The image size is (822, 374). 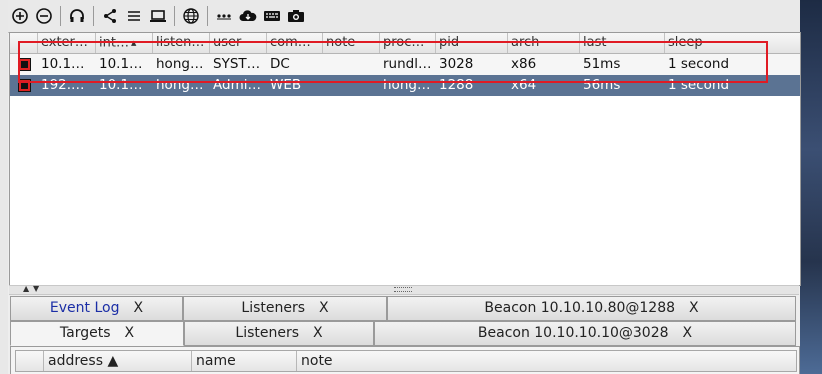 I want to click on tab-label: Event Log, so click(x=84, y=308).